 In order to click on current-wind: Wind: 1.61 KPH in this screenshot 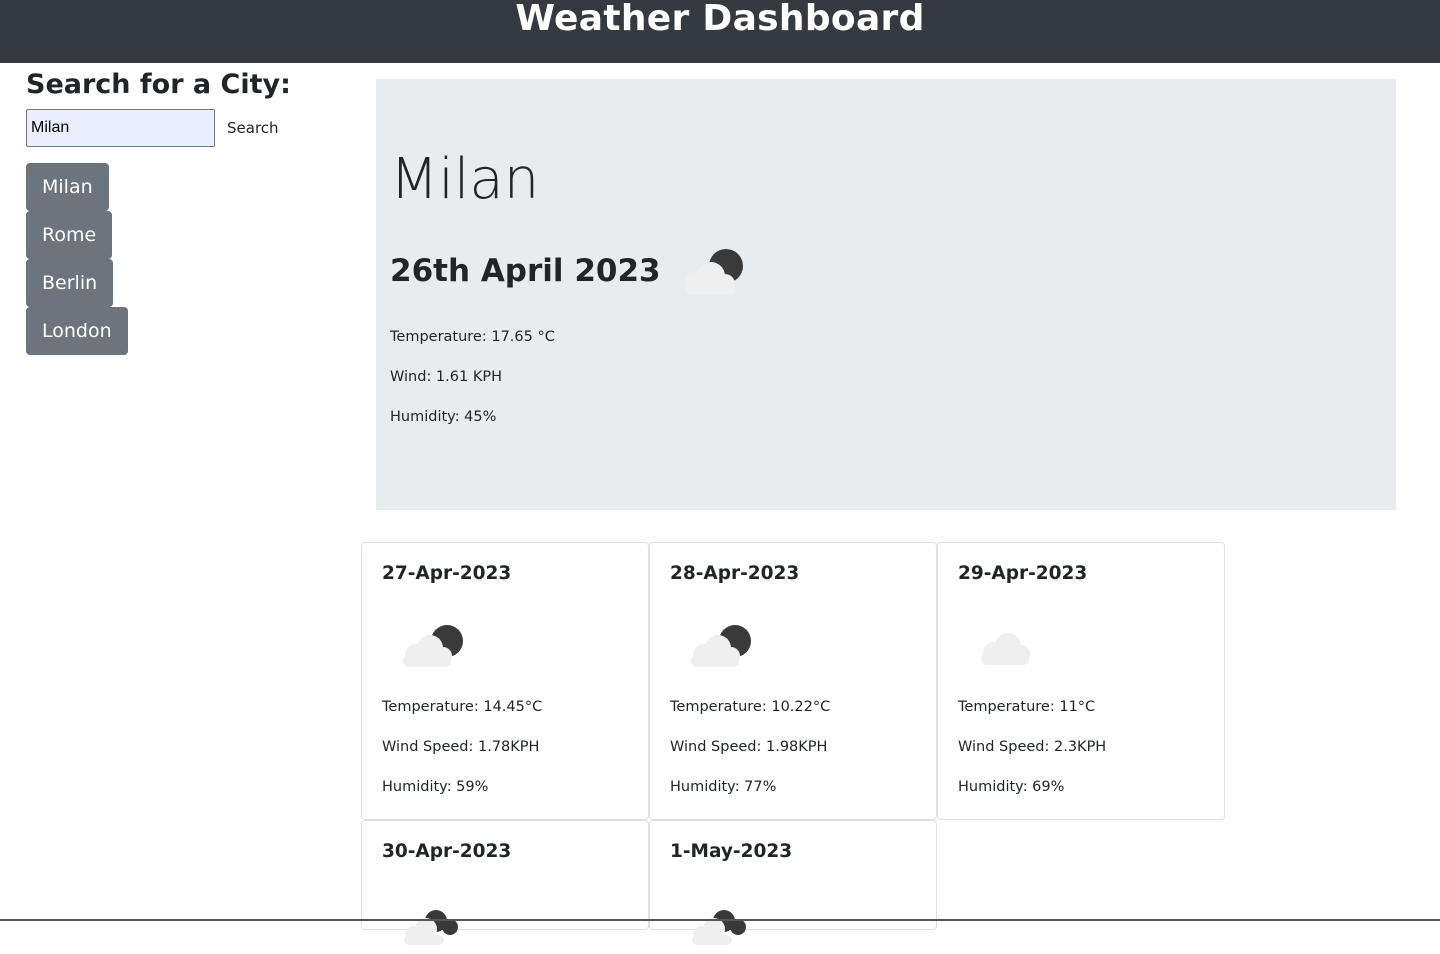, I will do `click(446, 377)`.